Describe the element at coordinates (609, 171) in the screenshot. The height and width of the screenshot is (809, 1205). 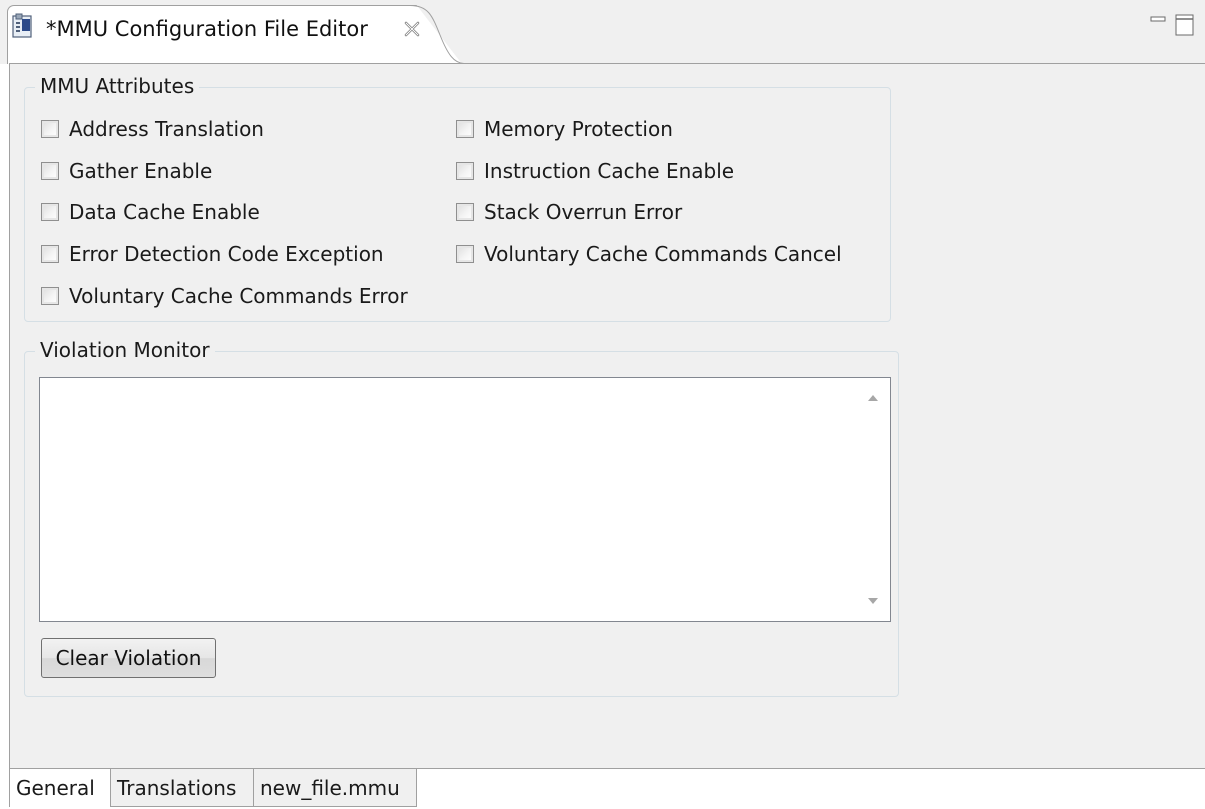
I see `checkbox-label: Instruction Cache Enable` at that location.